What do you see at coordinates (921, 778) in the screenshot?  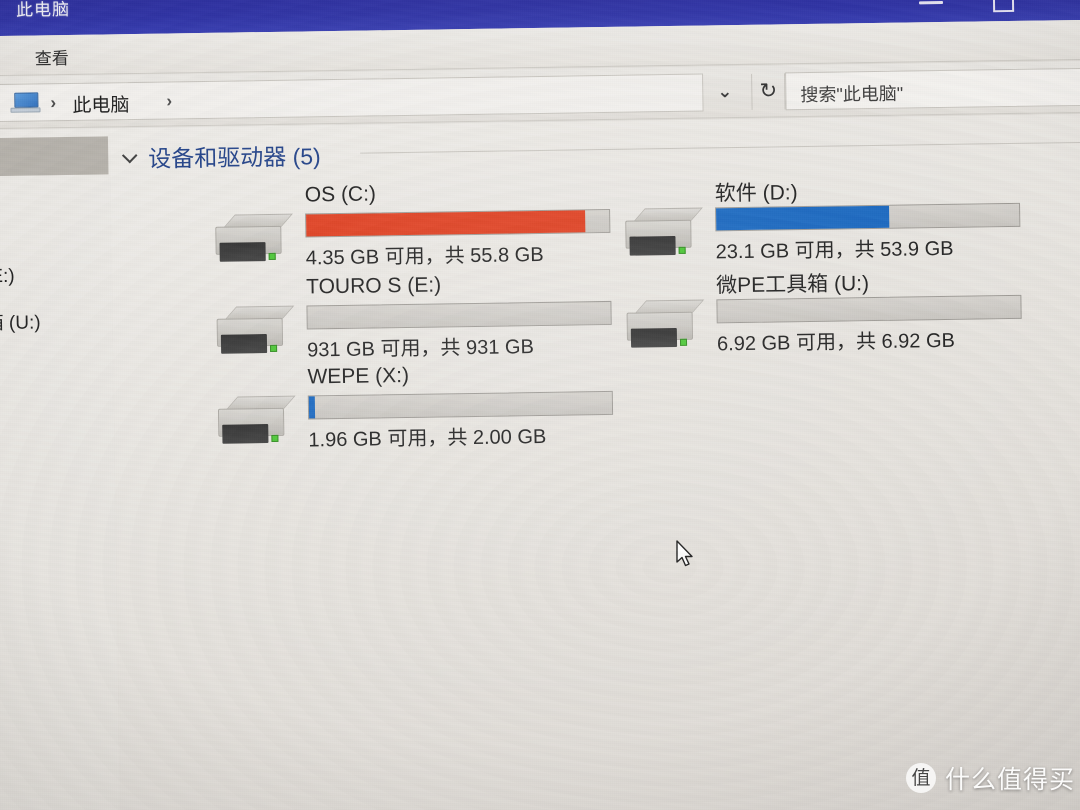 I see `watermark-logo-icon: 值` at bounding box center [921, 778].